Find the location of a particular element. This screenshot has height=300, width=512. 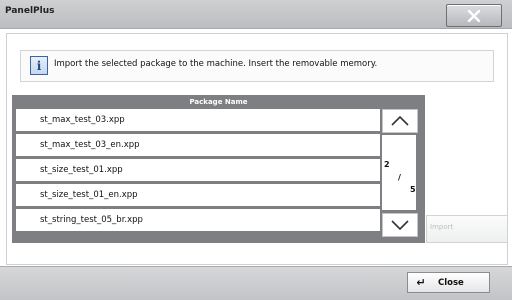

package-row: st_string_test_05_br.xpp is located at coordinates (198, 220).